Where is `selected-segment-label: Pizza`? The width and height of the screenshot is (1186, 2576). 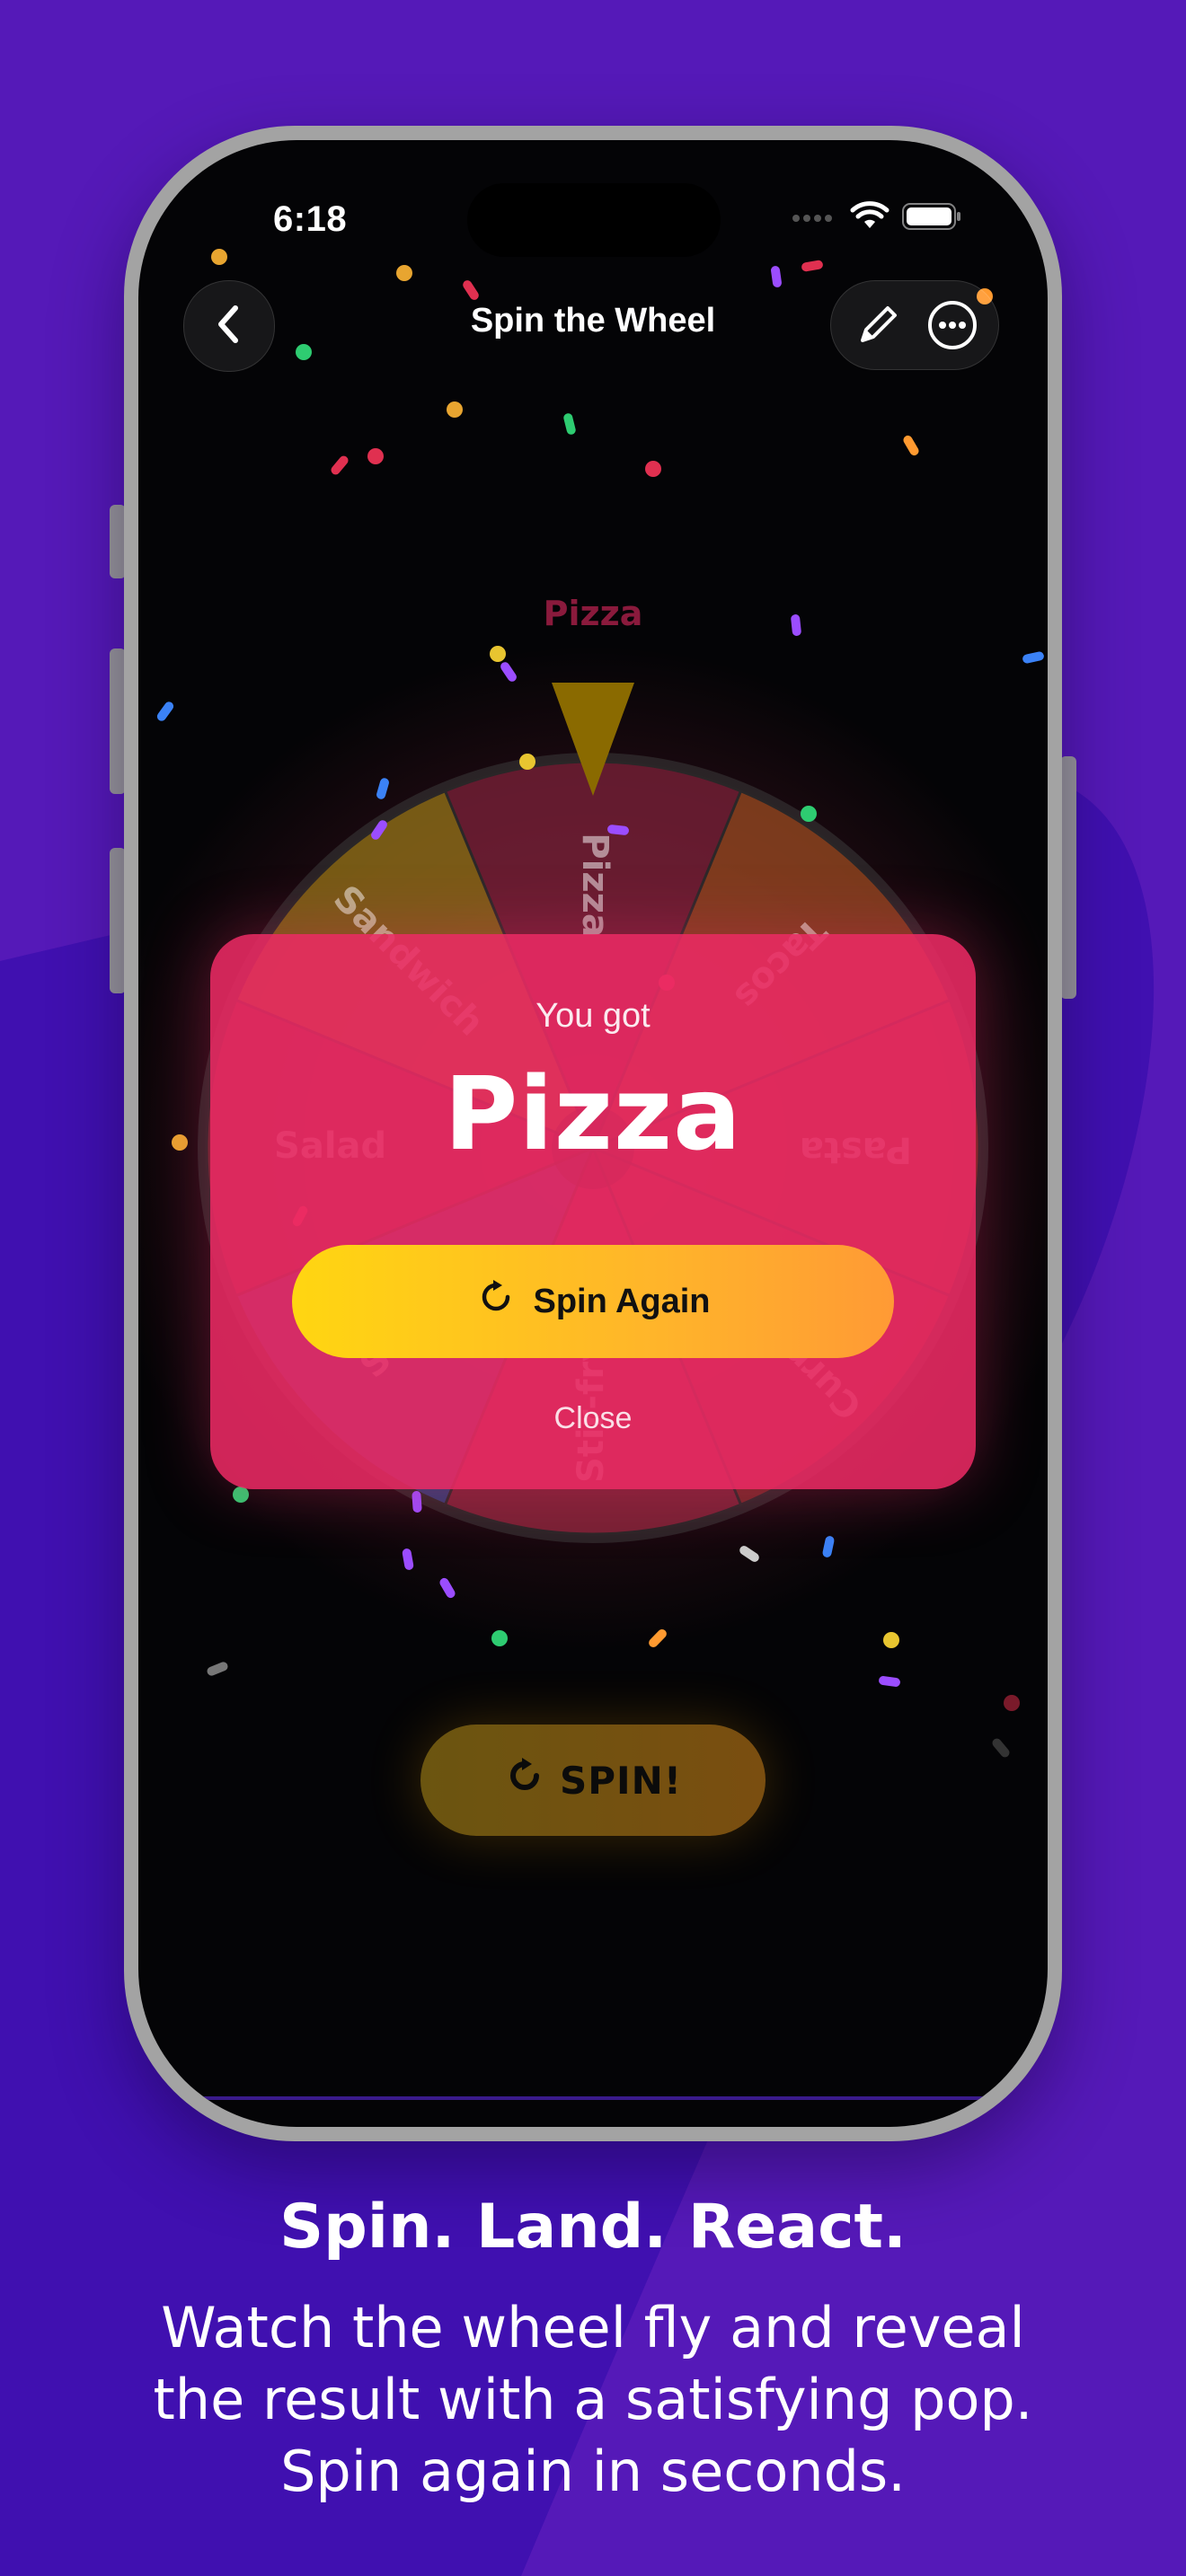 selected-segment-label: Pizza is located at coordinates (593, 613).